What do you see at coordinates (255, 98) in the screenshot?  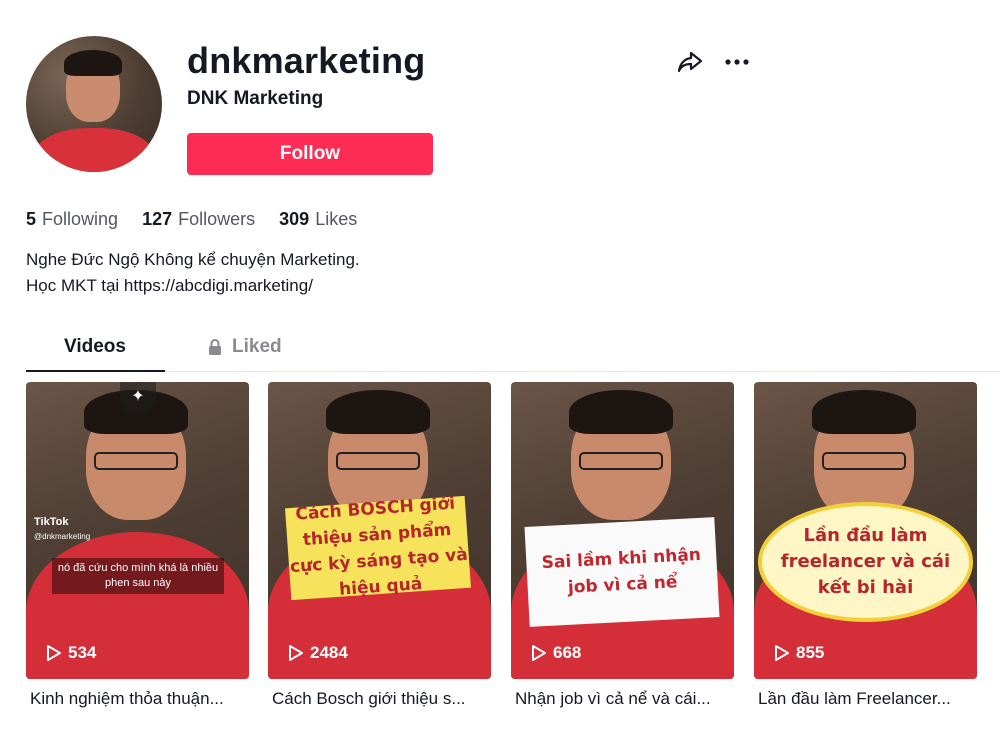 I see `display-name: DNK Marketing` at bounding box center [255, 98].